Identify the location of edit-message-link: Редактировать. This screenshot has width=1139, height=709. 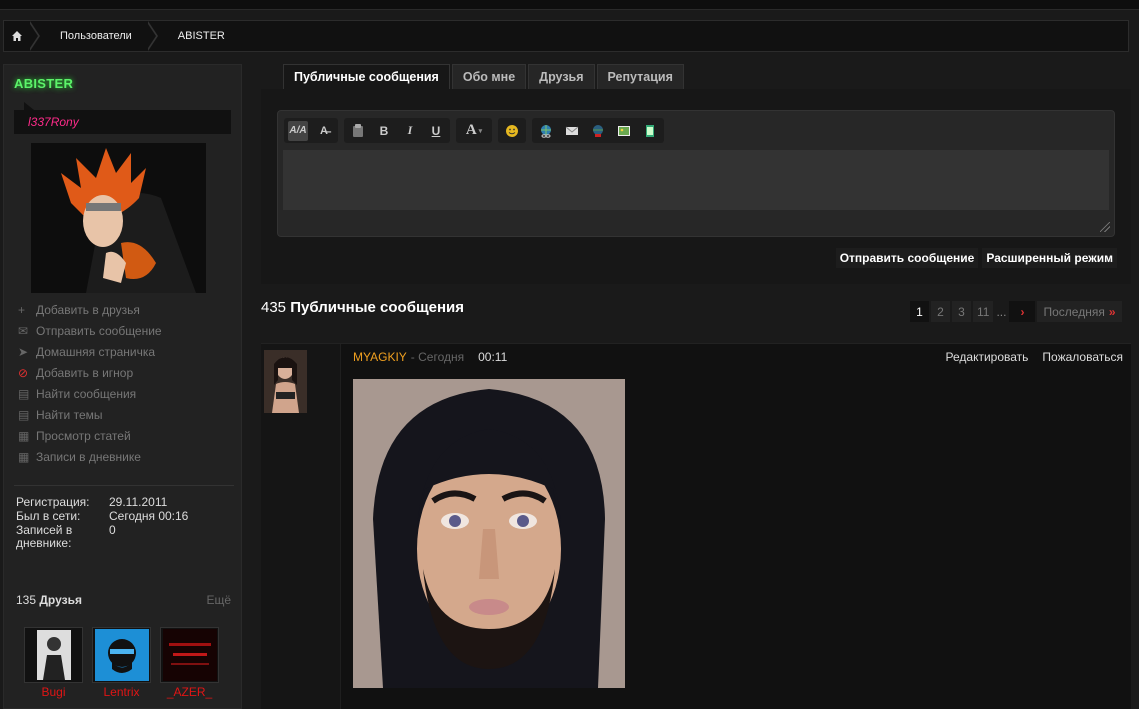
(987, 357).